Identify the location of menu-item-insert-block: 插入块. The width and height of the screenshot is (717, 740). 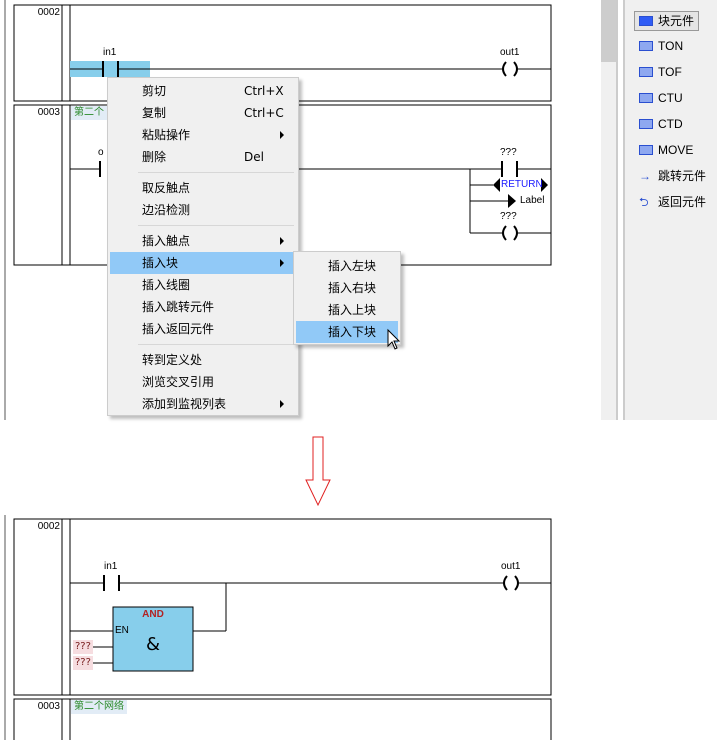
(203, 263).